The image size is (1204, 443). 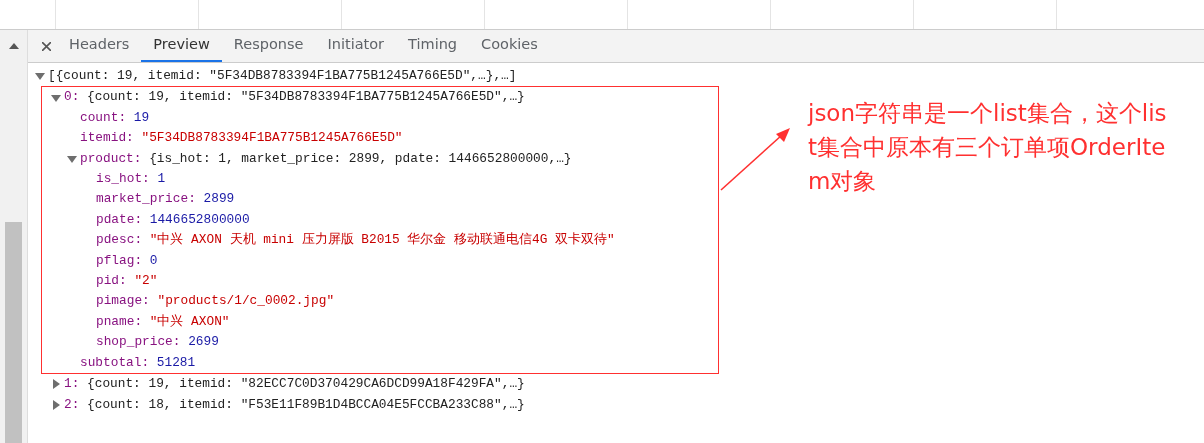 What do you see at coordinates (268, 46) in the screenshot?
I see `tab: Response` at bounding box center [268, 46].